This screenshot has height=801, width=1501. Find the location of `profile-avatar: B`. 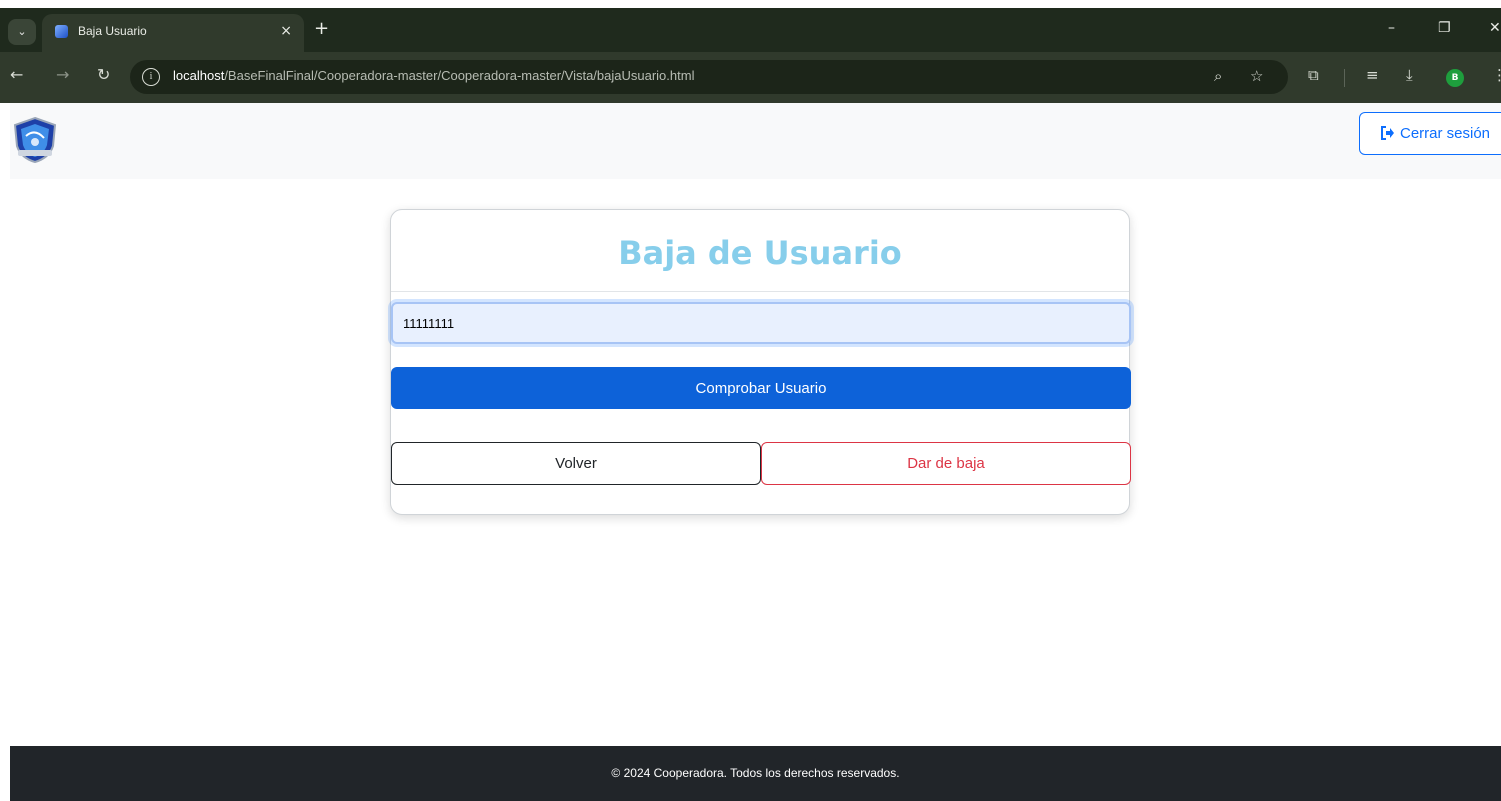

profile-avatar: B is located at coordinates (1455, 78).